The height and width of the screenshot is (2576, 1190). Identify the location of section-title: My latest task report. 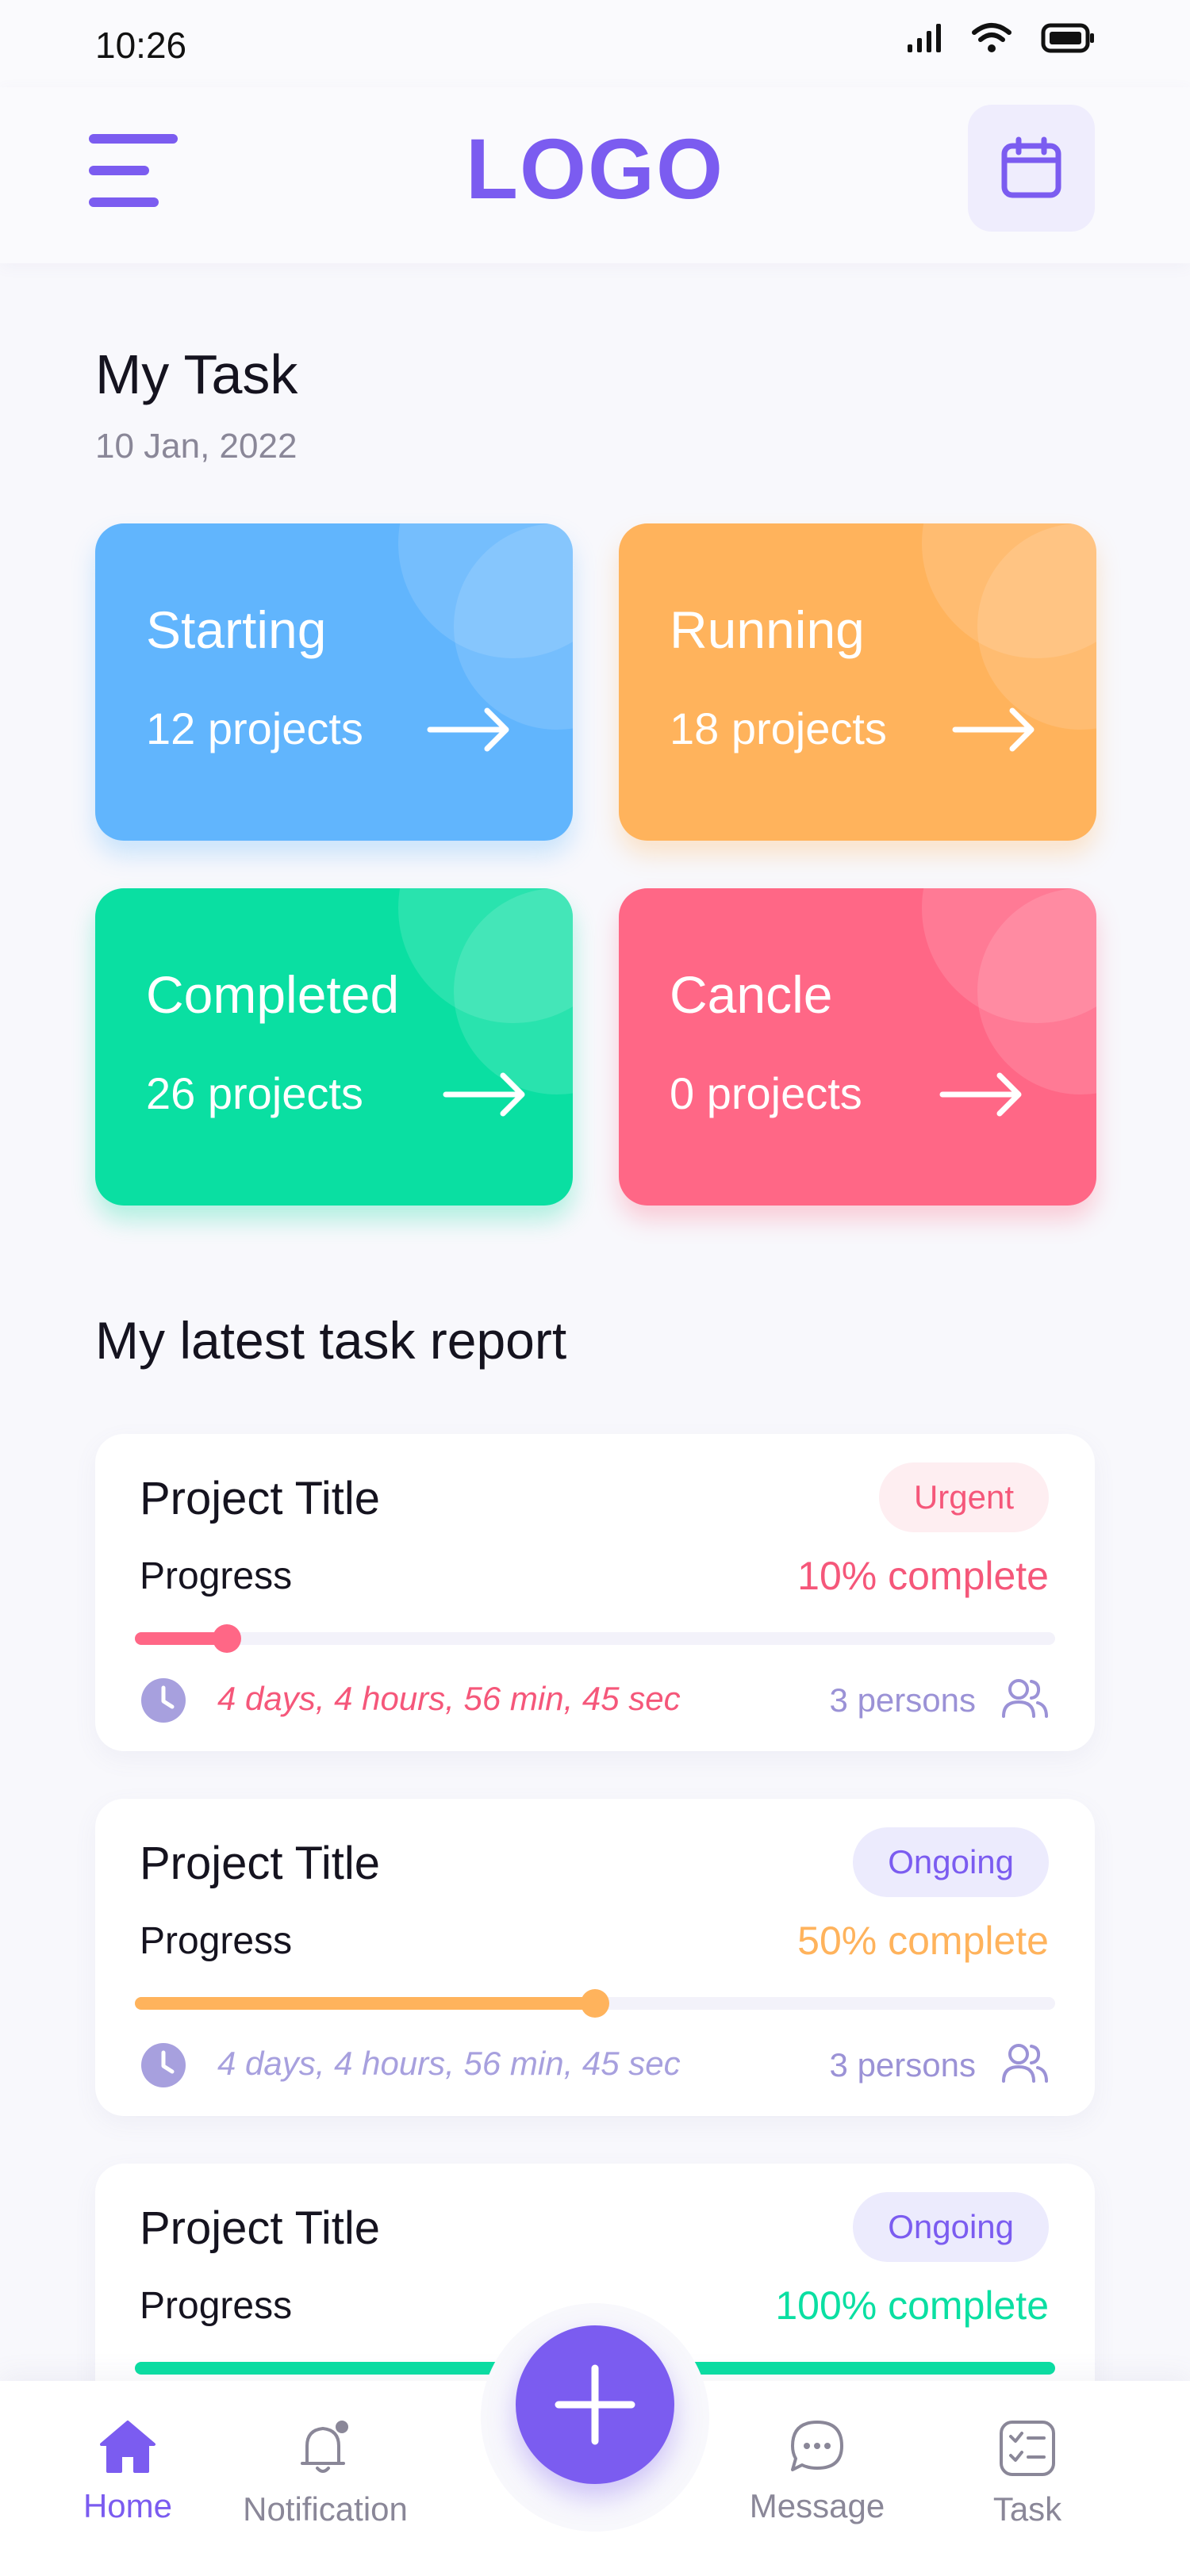
(331, 1340).